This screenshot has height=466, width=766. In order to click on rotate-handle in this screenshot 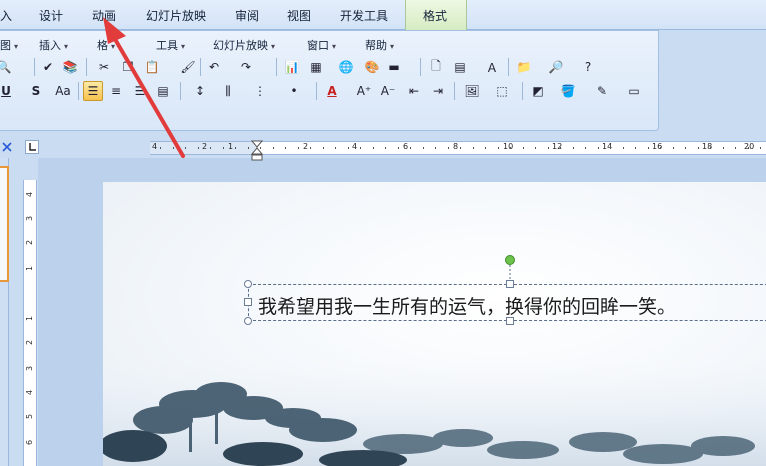, I will do `click(510, 260)`.